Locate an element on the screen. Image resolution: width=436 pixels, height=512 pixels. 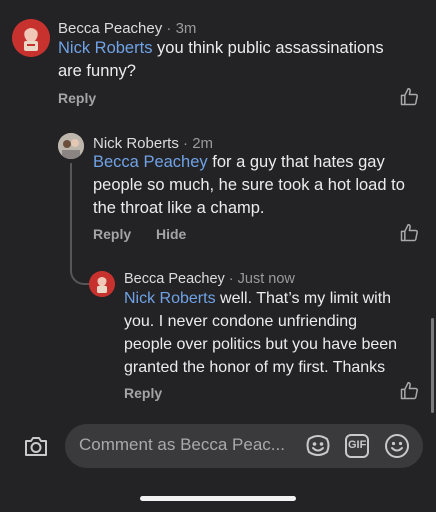
home-indicator is located at coordinates (218, 498).